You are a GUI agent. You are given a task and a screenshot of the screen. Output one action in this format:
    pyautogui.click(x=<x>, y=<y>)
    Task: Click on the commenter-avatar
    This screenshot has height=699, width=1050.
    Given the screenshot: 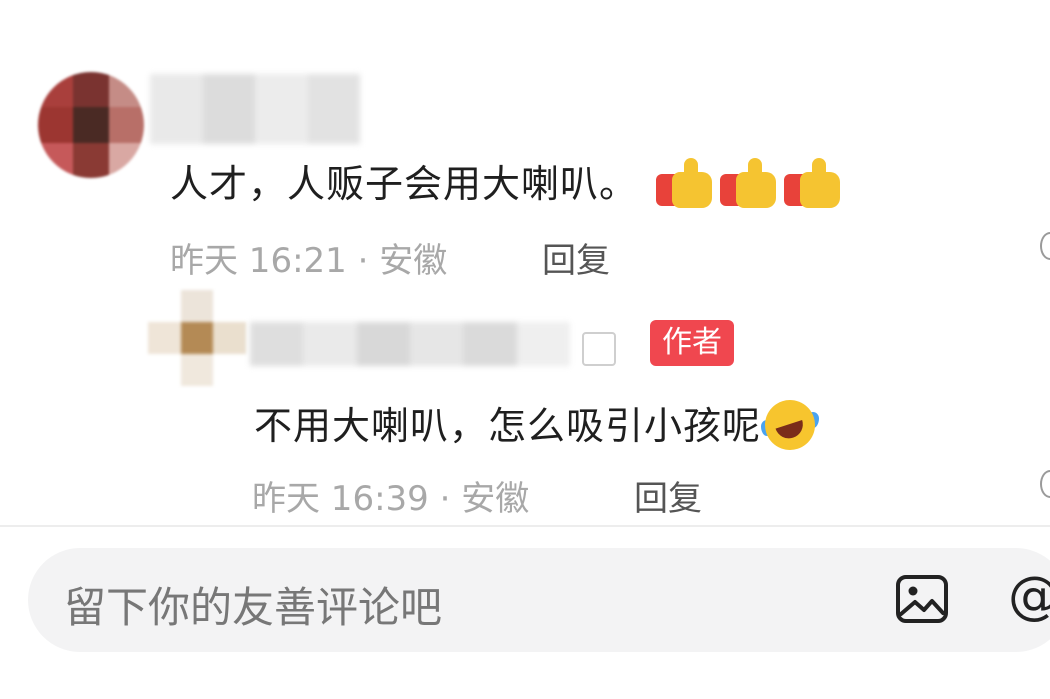 What is the action you would take?
    pyautogui.click(x=91, y=125)
    